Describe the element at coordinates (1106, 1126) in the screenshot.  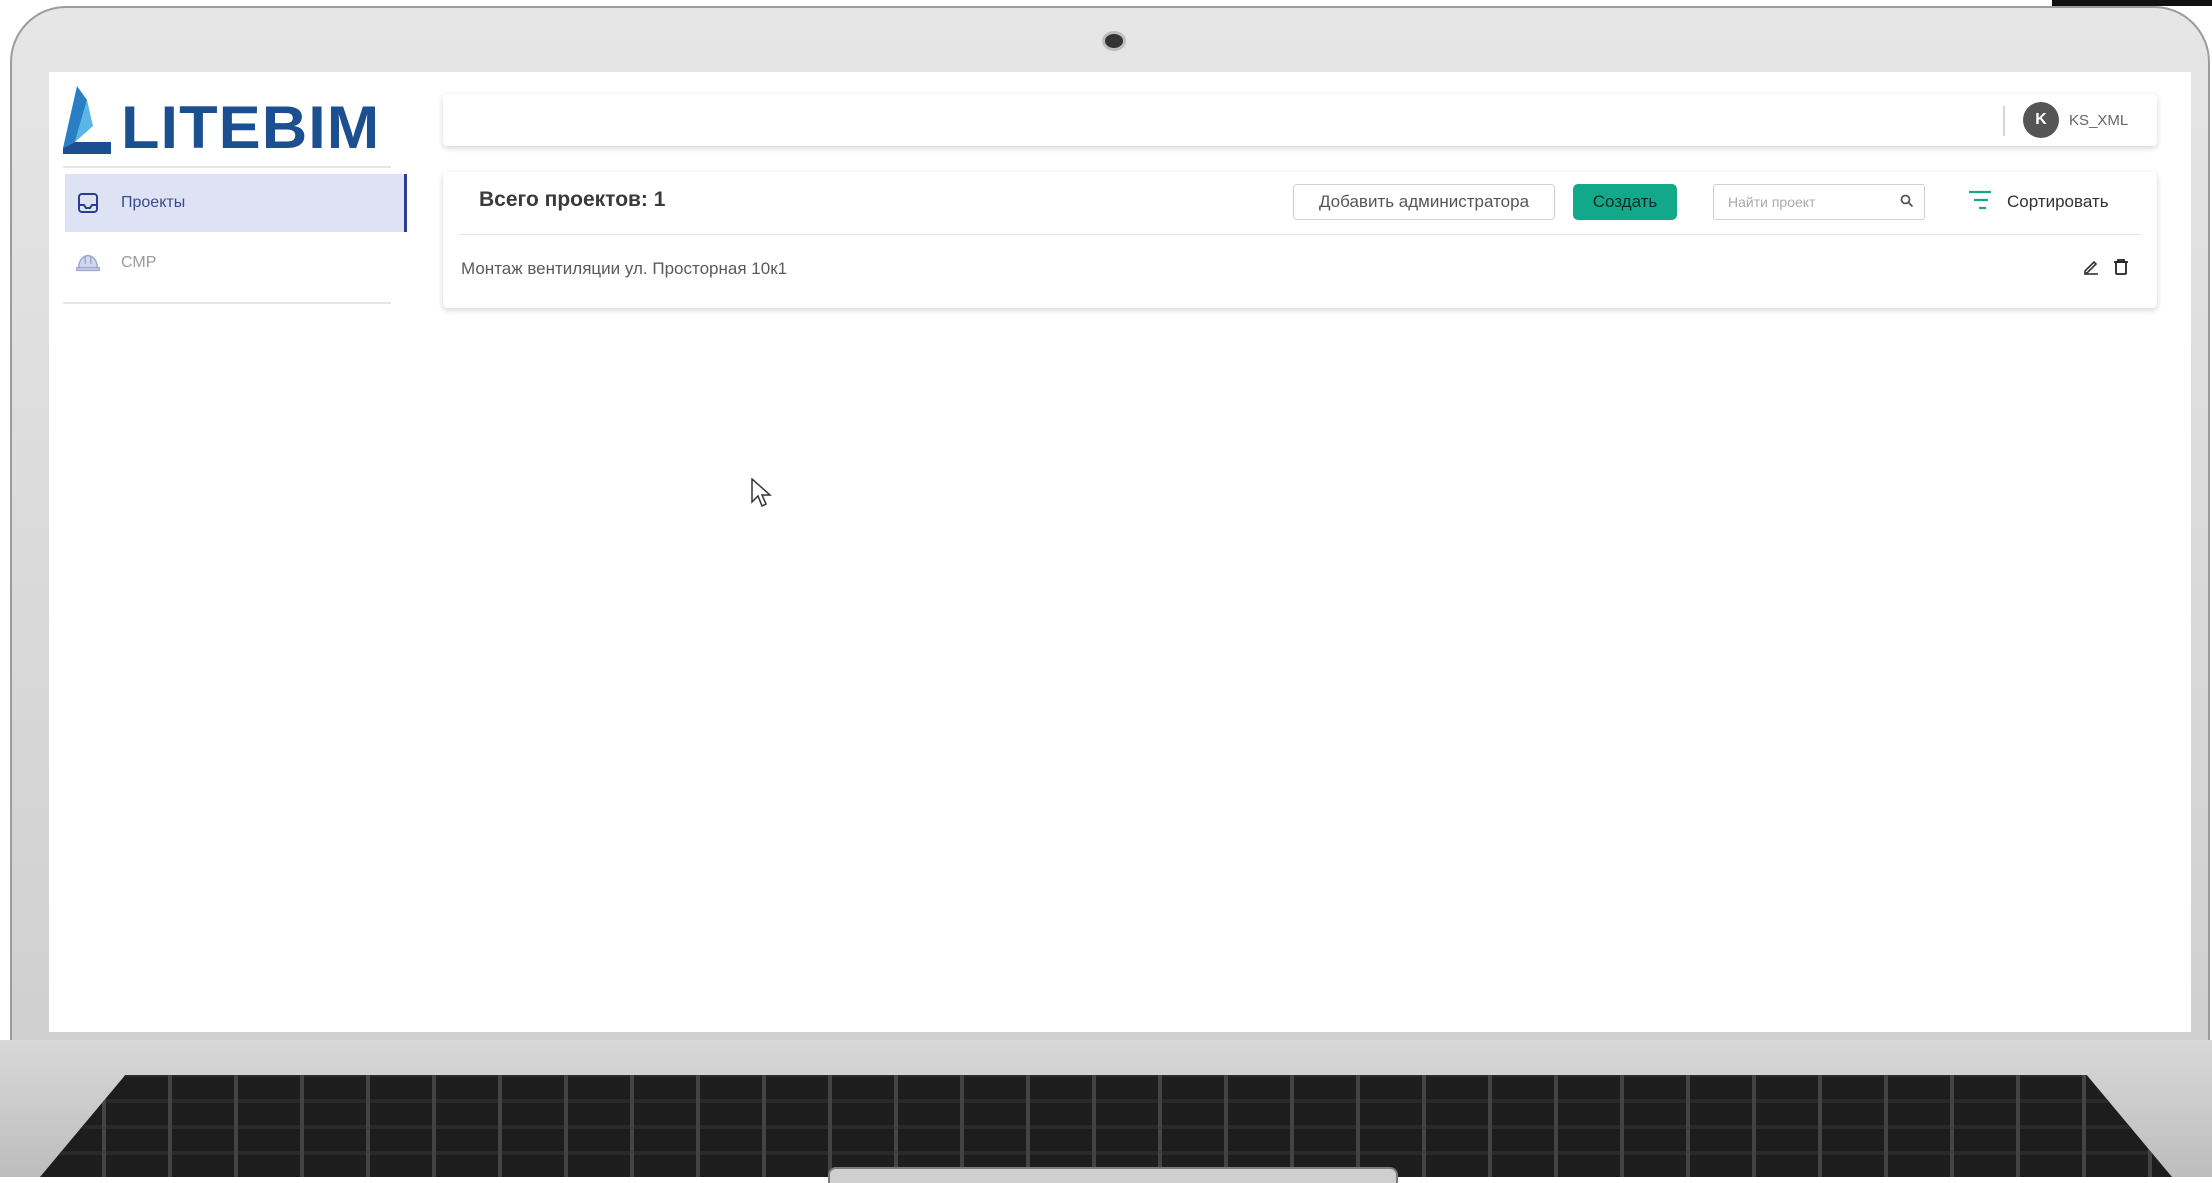
I see `keyboard` at that location.